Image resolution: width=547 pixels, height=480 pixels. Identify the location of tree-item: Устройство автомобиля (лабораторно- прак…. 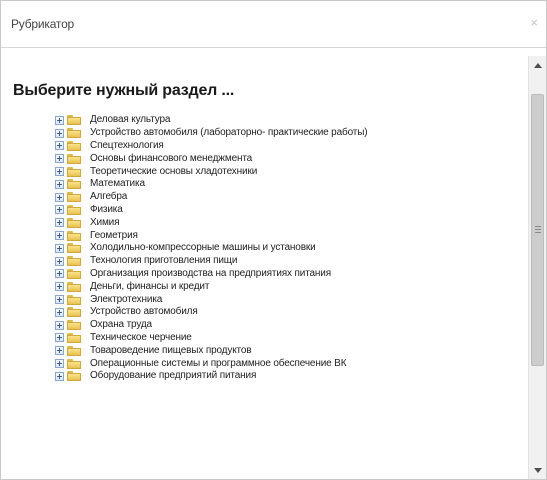
(211, 133).